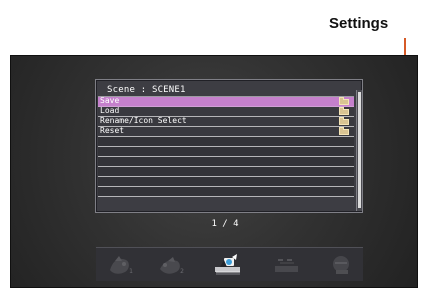 This screenshot has height=299, width=428. I want to click on scene-menu-item-save: Save, so click(226, 101).